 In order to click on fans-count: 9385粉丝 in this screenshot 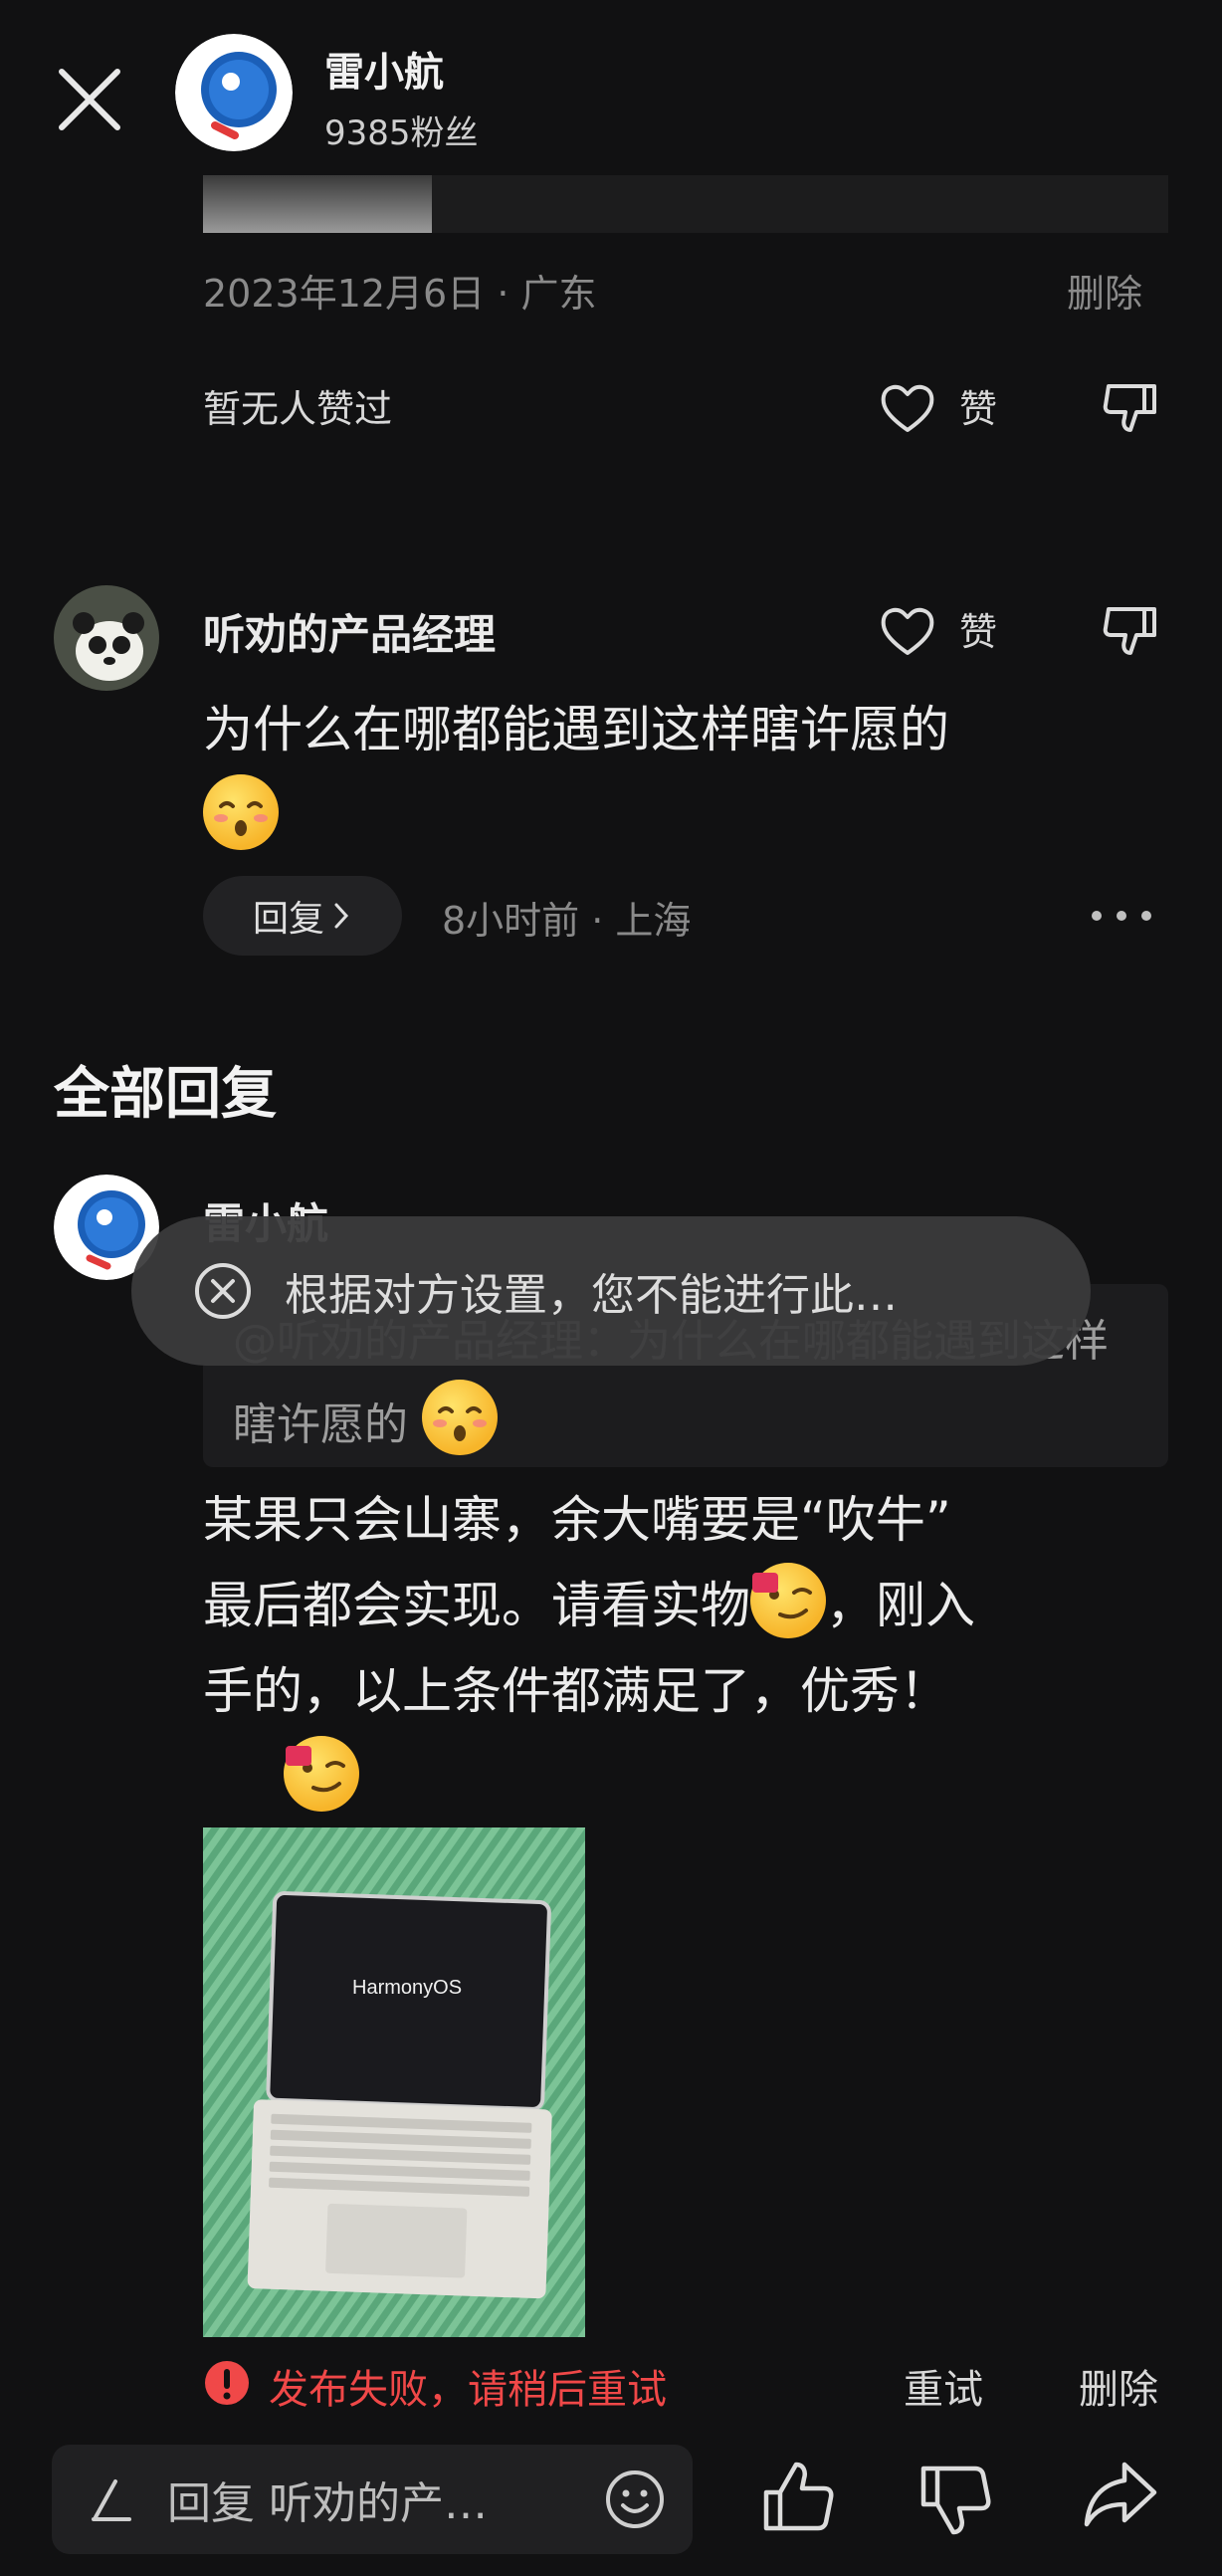, I will do `click(401, 133)`.